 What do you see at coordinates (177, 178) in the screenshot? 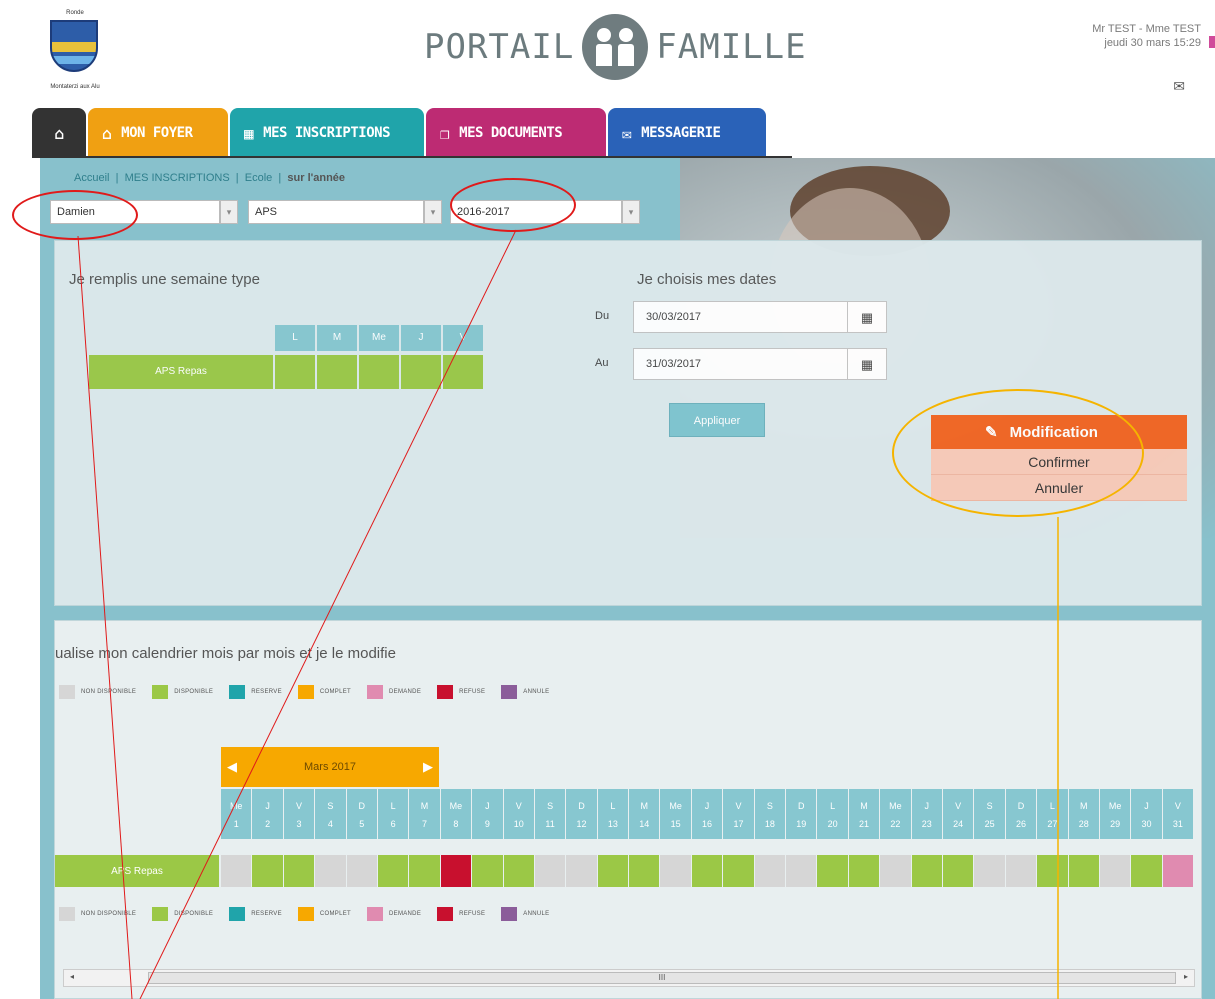
I see `breadcrumb-inscriptions: MES INSCRIPTIONS` at bounding box center [177, 178].